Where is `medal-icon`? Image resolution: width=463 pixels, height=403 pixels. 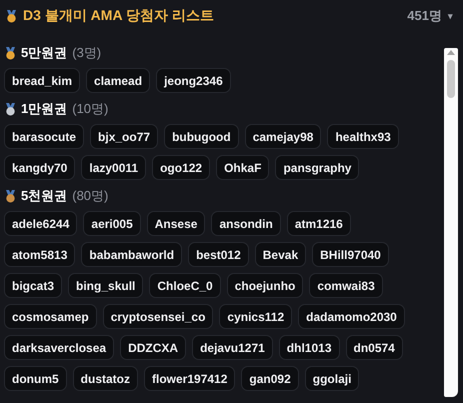 medal-icon is located at coordinates (11, 16).